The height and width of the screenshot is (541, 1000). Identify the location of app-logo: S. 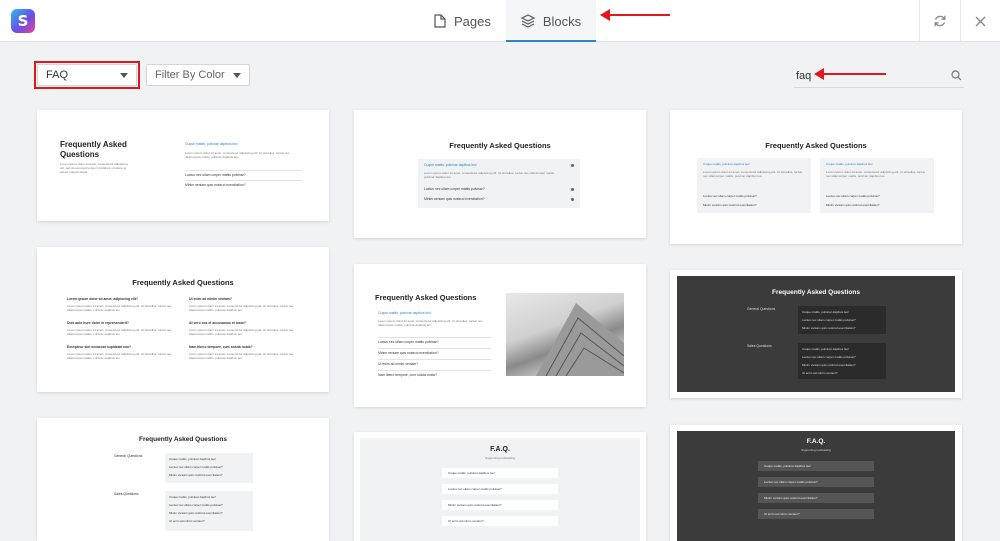
(23, 21).